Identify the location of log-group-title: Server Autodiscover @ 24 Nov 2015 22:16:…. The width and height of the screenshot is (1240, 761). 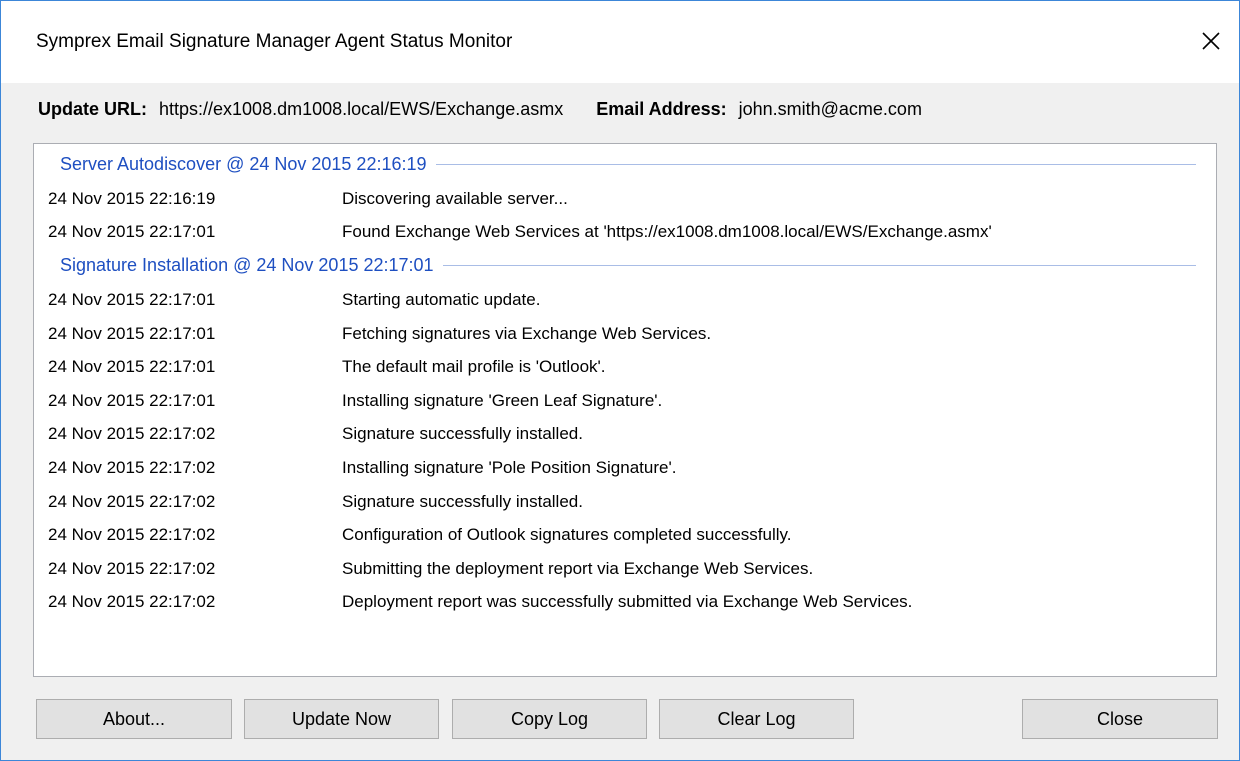
(243, 164).